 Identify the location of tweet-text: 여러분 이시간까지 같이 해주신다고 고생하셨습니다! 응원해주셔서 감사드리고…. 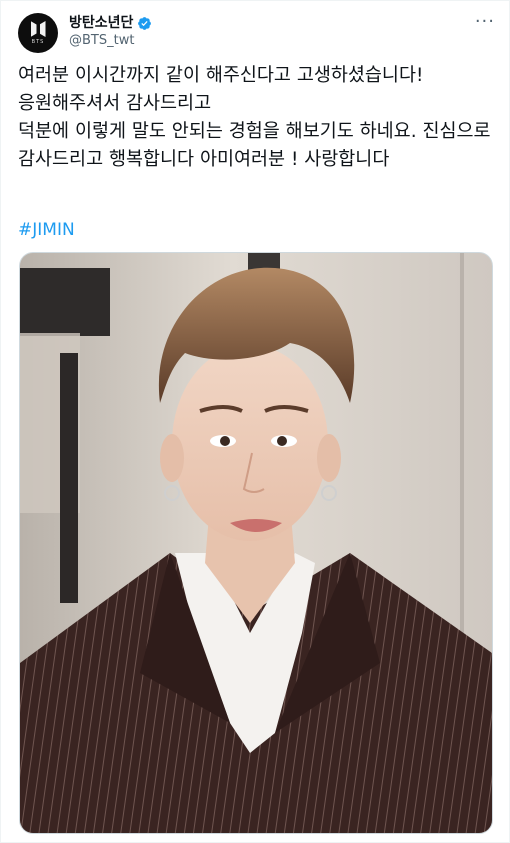
(255, 118).